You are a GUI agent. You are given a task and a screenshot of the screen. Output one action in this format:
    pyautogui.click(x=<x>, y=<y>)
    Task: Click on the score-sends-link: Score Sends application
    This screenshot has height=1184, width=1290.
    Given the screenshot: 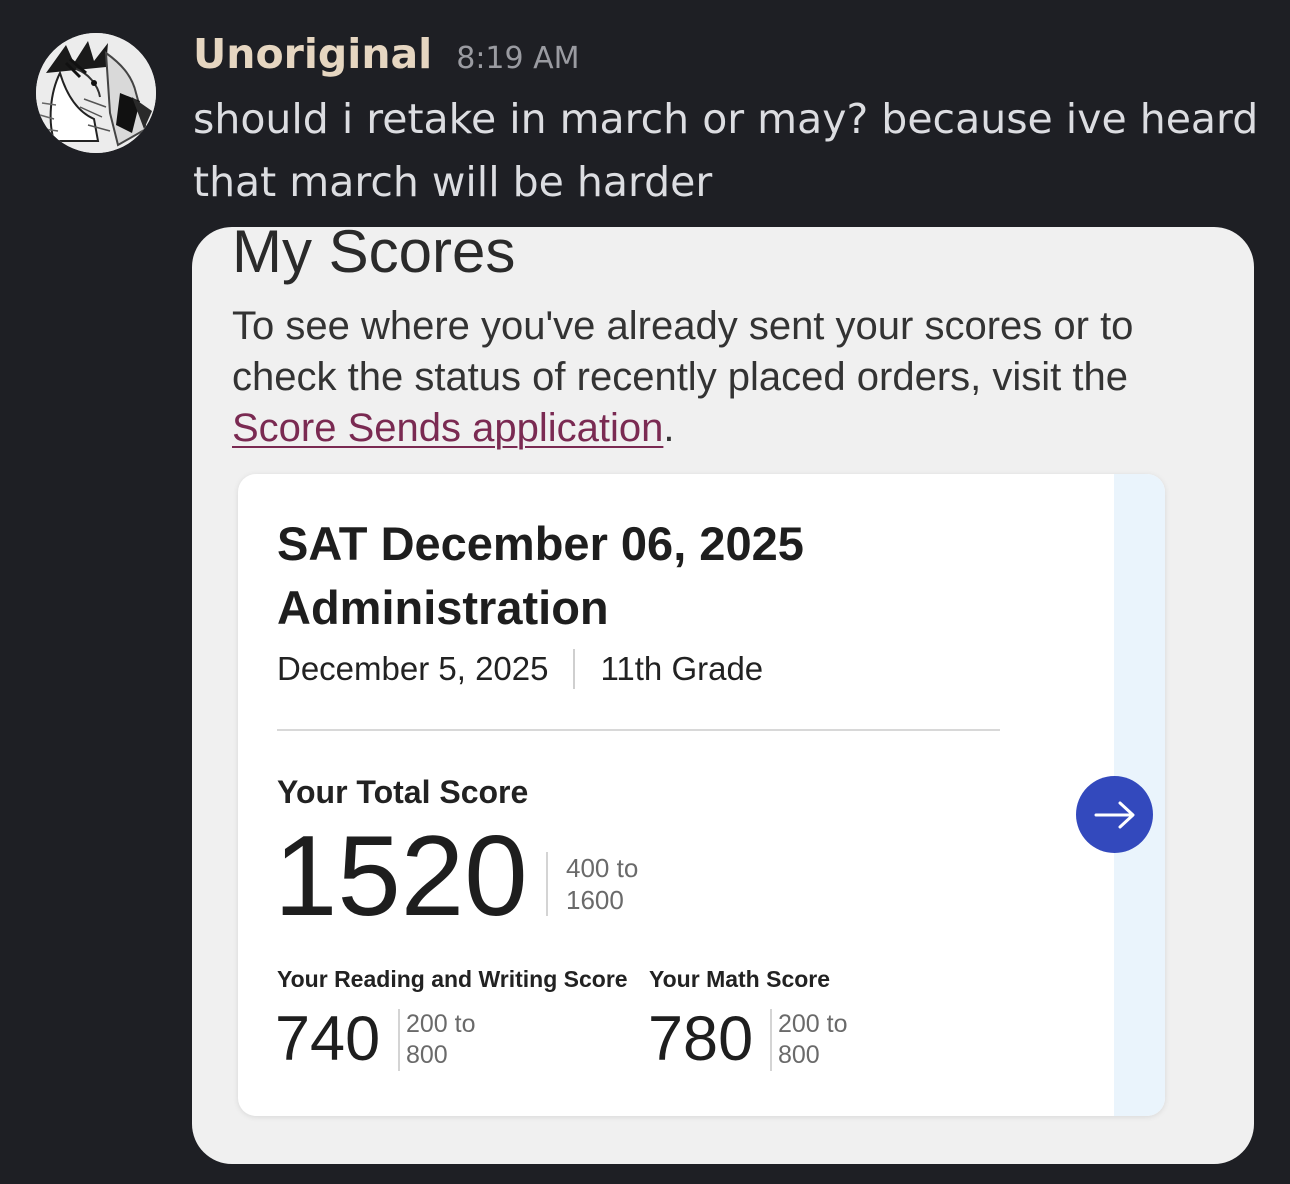 What is the action you would take?
    pyautogui.click(x=447, y=428)
    